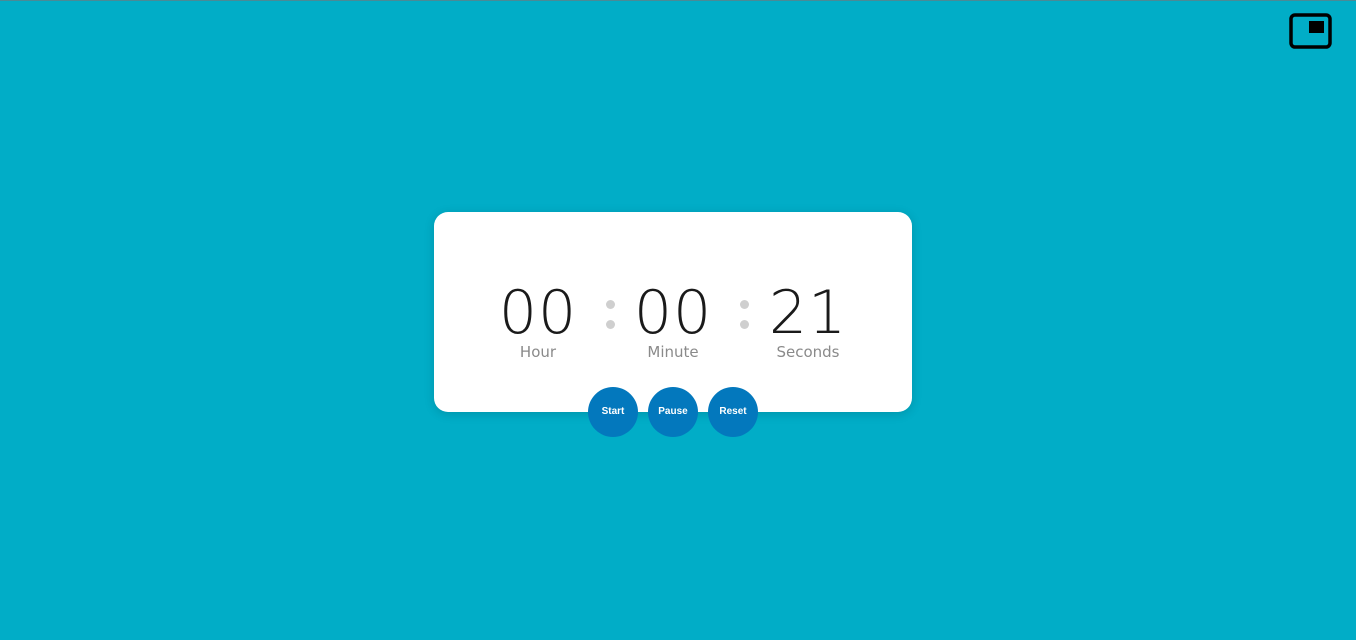 The width and height of the screenshot is (1356, 640). Describe the element at coordinates (673, 412) in the screenshot. I see `pause-button: Pause` at that location.